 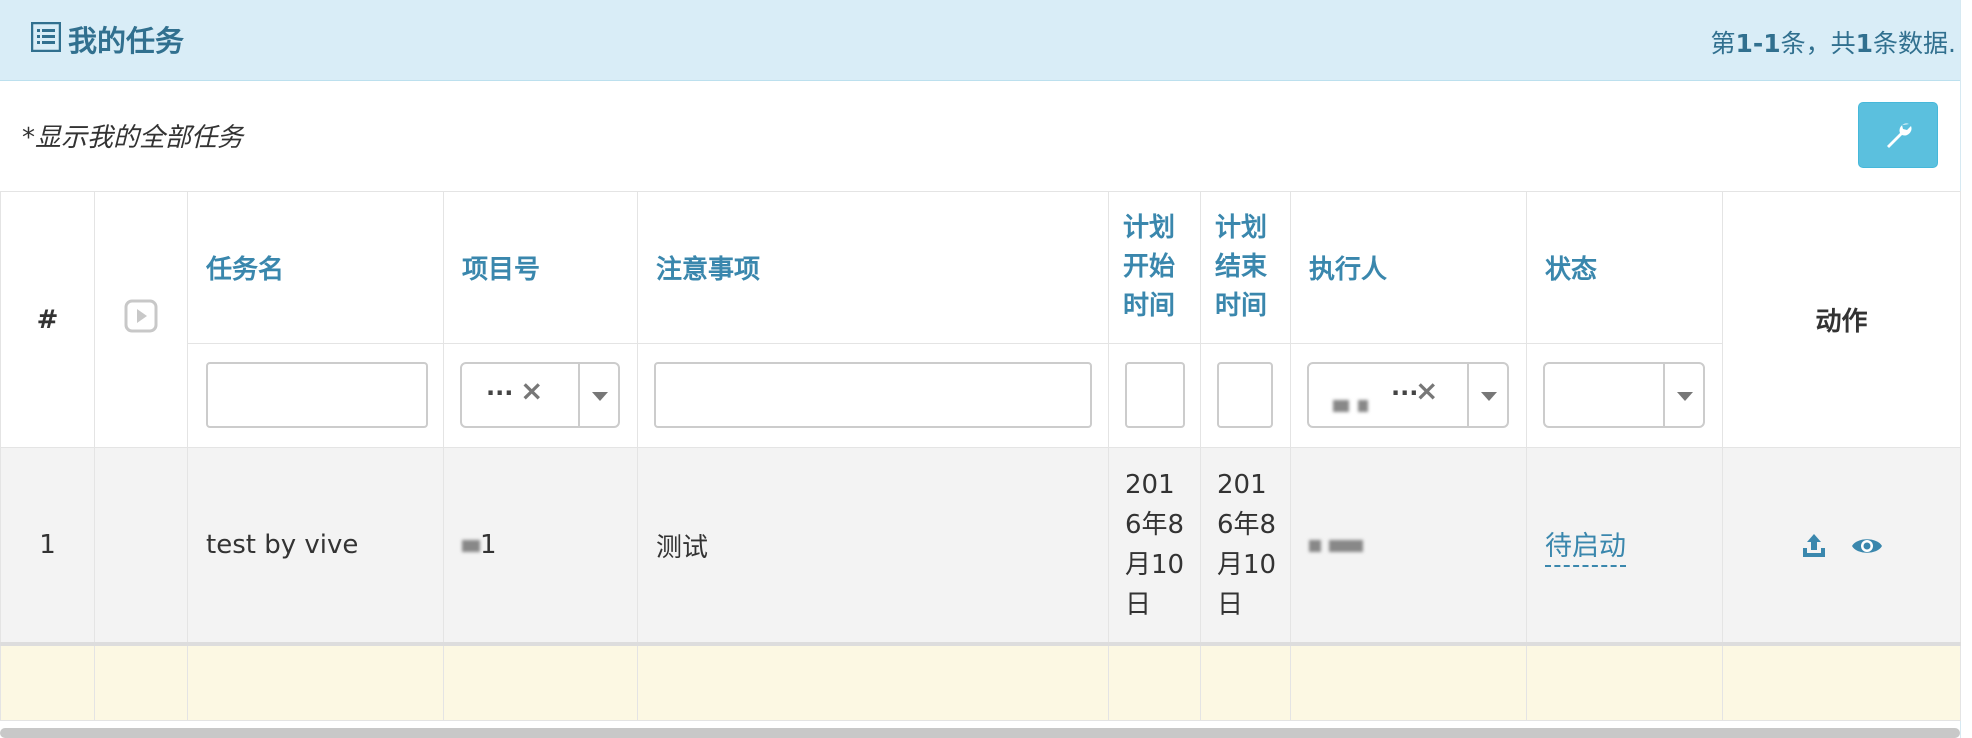 I want to click on filter-executor-cell: ··· ×, so click(x=1408, y=395).